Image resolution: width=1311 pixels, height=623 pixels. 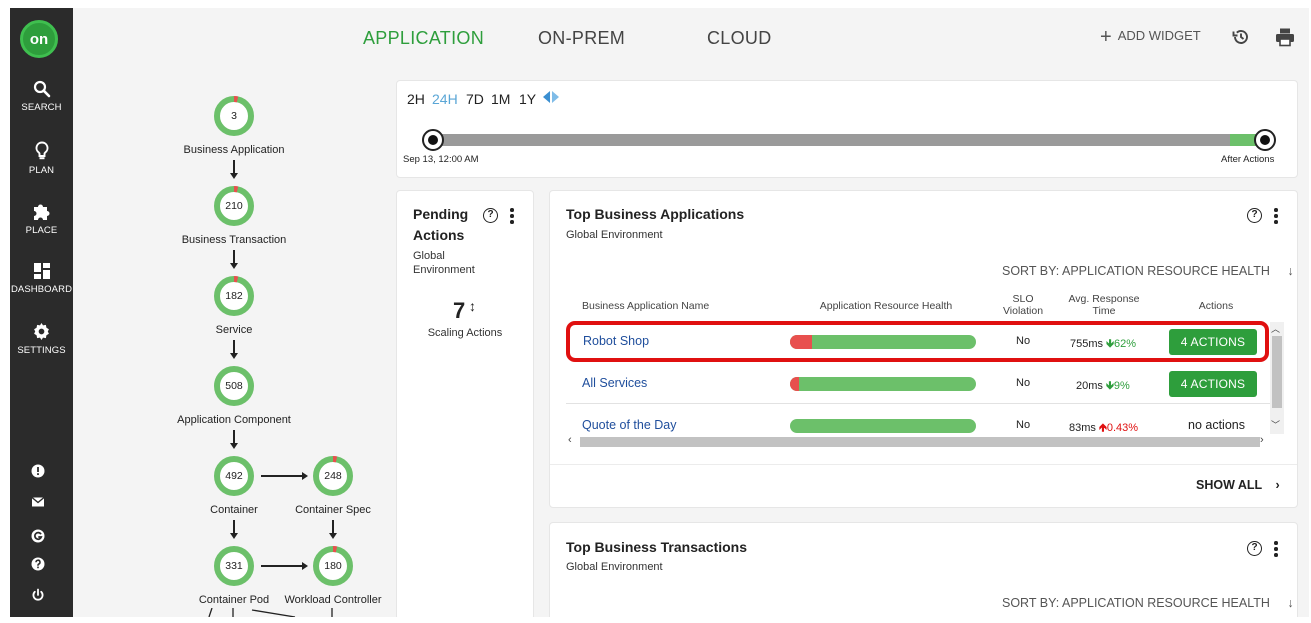 What do you see at coordinates (1241, 37) in the screenshot?
I see `history-icon` at bounding box center [1241, 37].